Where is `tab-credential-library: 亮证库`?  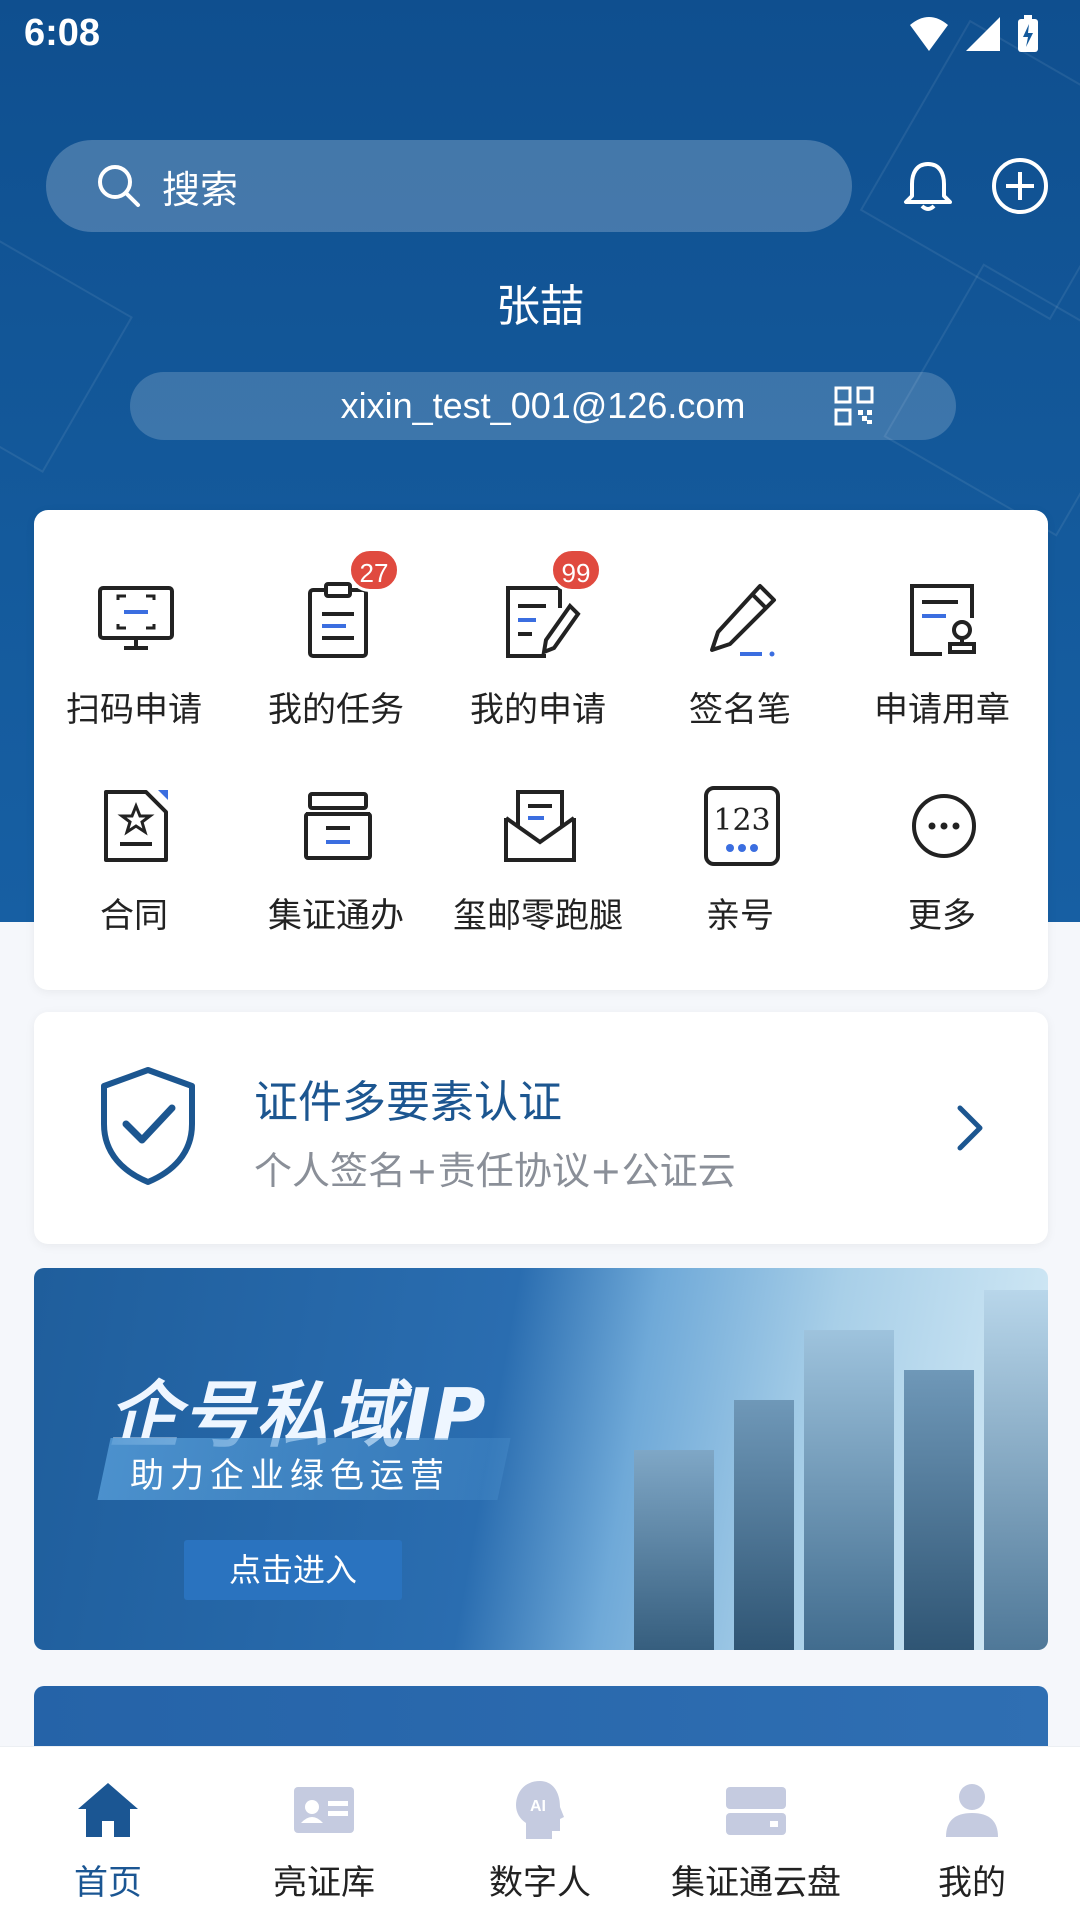 tab-credential-library: 亮证库 is located at coordinates (324, 1833).